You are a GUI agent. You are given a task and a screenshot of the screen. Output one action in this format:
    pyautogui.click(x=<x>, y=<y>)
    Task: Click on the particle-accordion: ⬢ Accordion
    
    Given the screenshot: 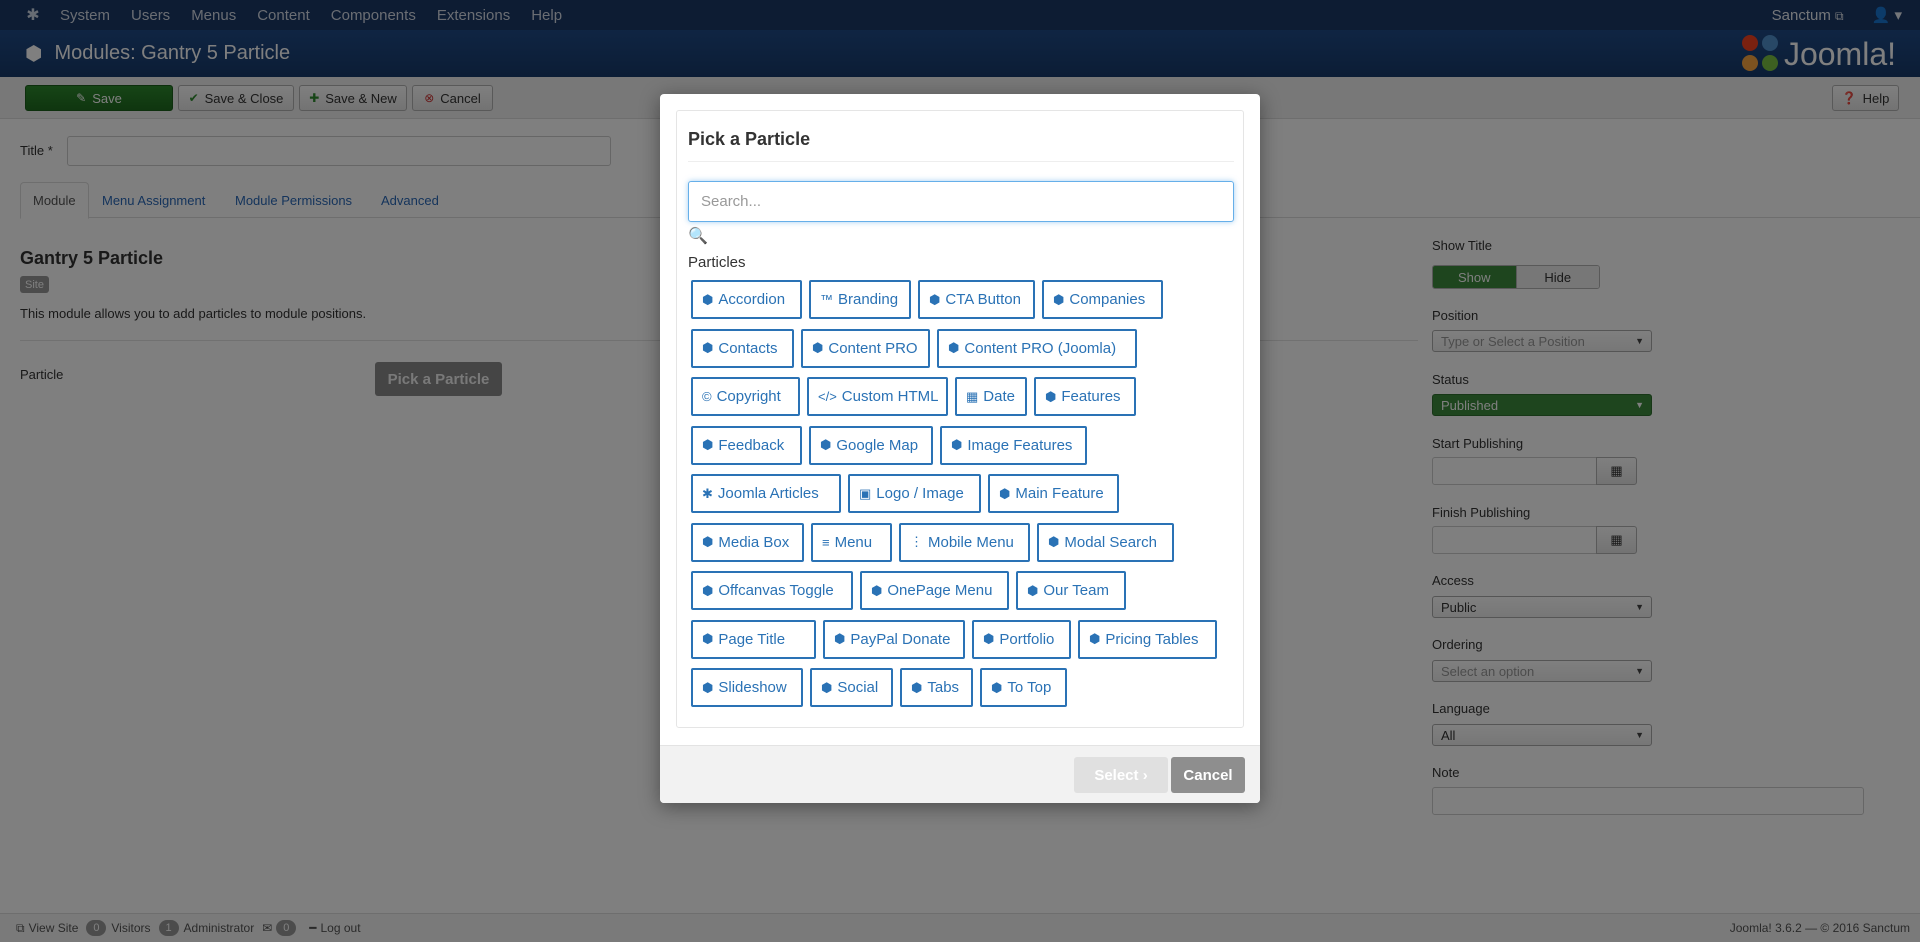 What is the action you would take?
    pyautogui.click(x=746, y=299)
    